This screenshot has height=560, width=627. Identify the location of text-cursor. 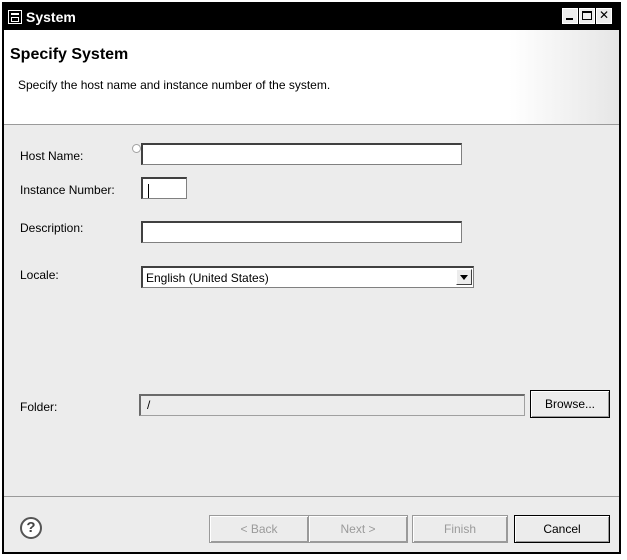
(148, 191).